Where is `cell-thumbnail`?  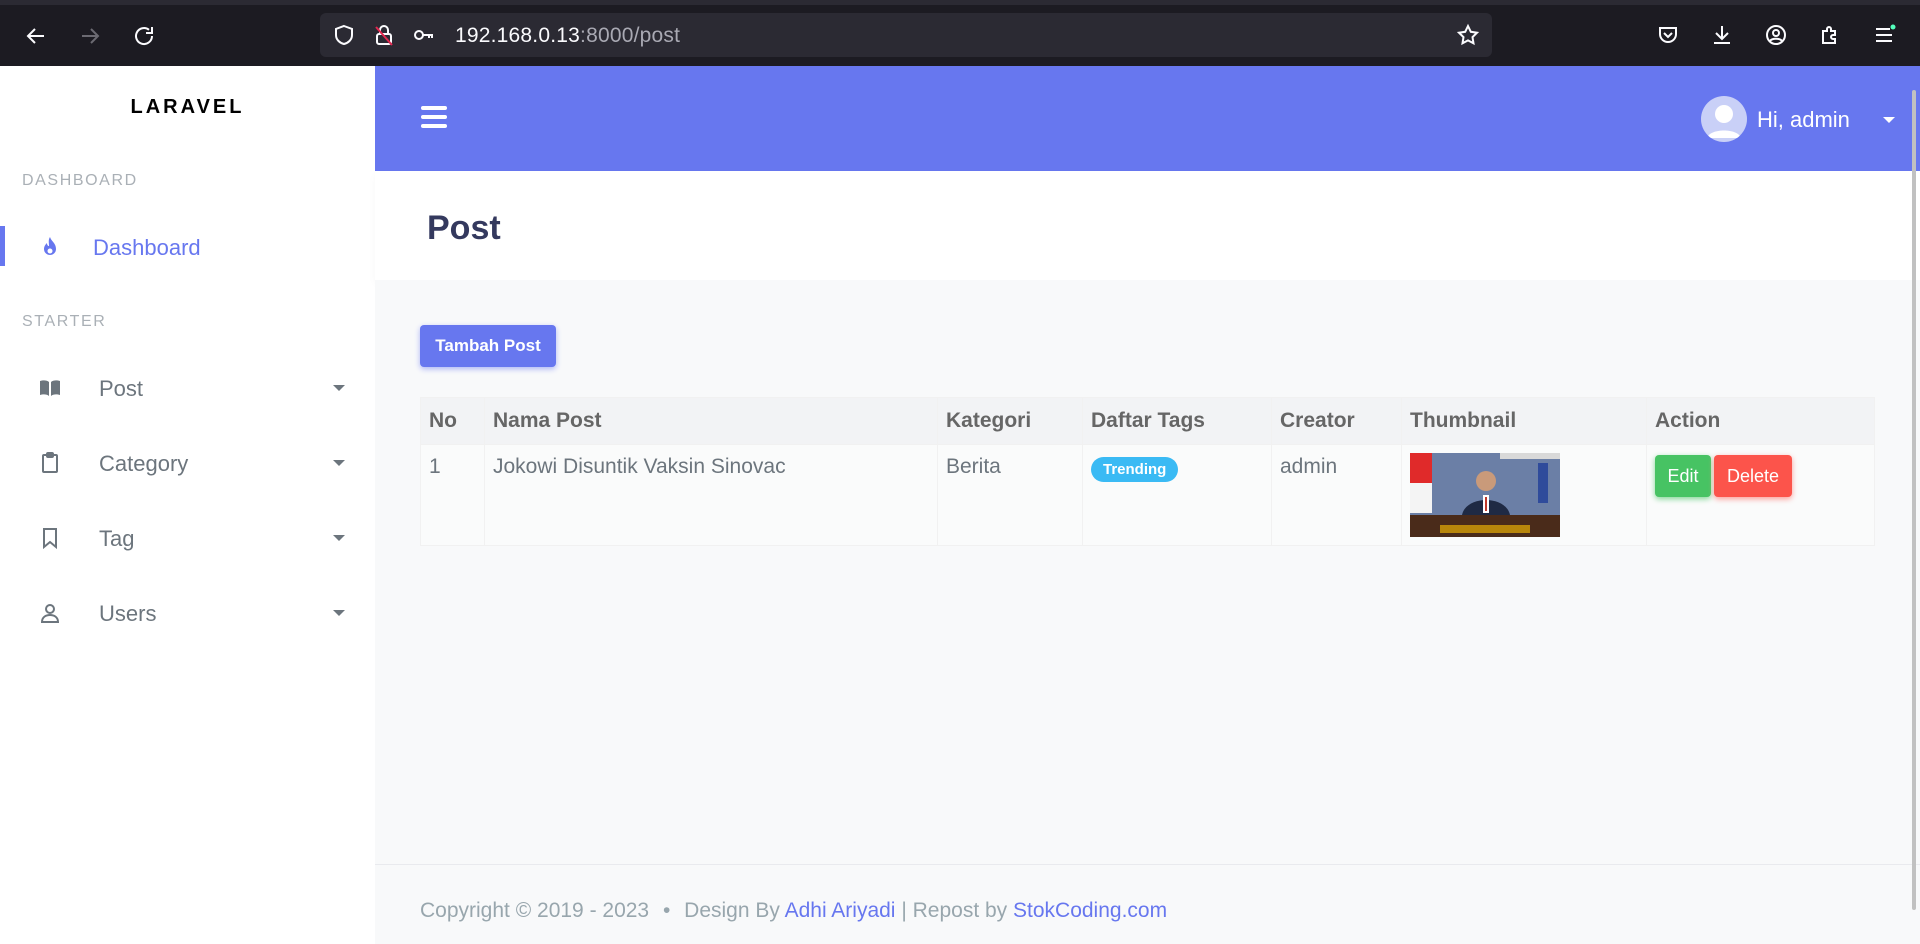 cell-thumbnail is located at coordinates (1524, 495).